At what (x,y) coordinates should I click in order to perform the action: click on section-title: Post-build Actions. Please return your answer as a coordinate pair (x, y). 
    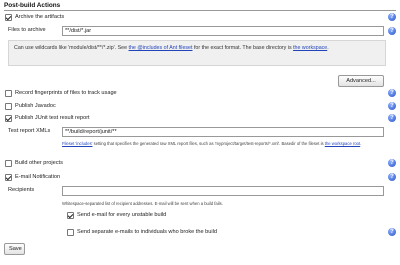
    Looking at the image, I should click on (32, 5).